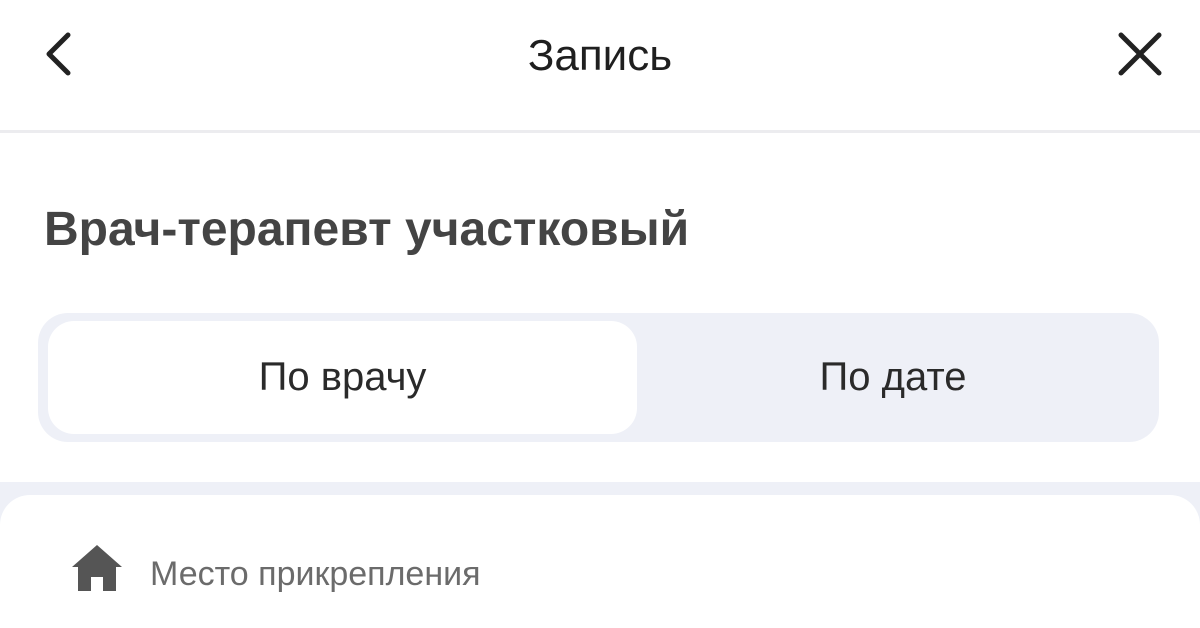 The width and height of the screenshot is (1200, 628). What do you see at coordinates (893, 377) in the screenshot?
I see `tab-by-date: По дате` at bounding box center [893, 377].